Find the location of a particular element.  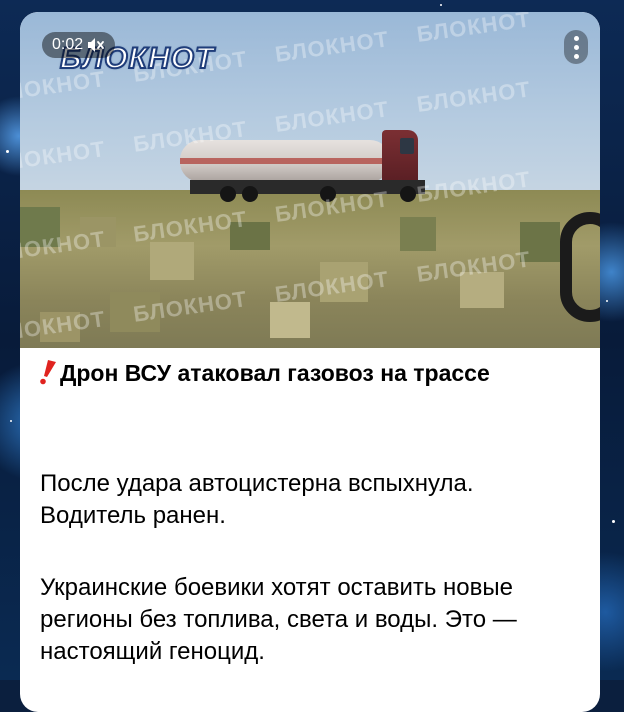

video-time: 0:02 is located at coordinates (68, 44).